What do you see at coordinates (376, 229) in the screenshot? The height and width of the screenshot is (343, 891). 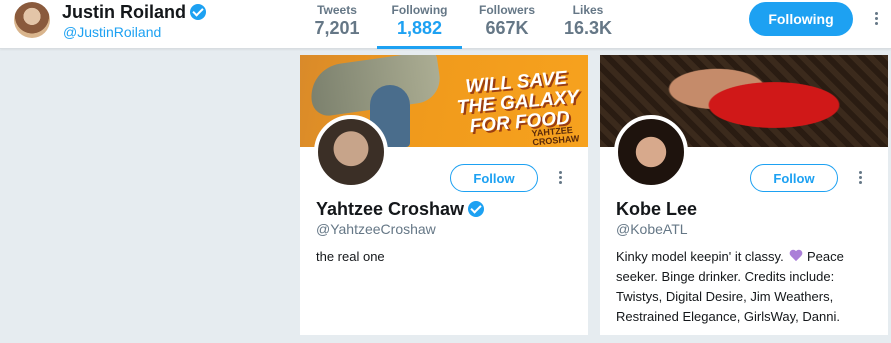 I see `user-handle: @YahtzeeCroshaw` at bounding box center [376, 229].